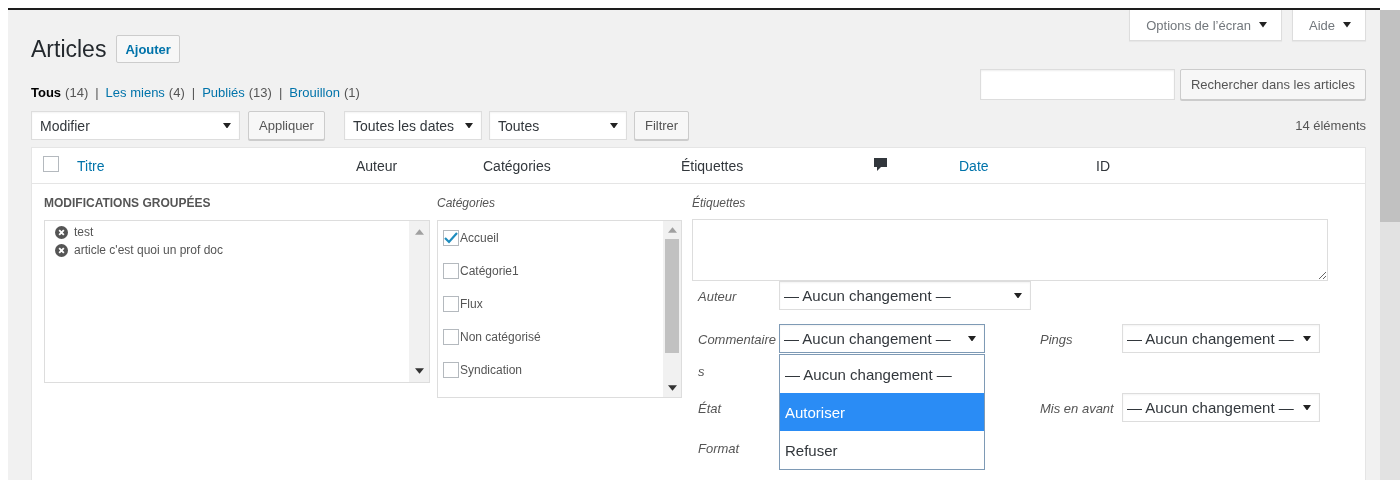 Image resolution: width=1400 pixels, height=480 pixels. Describe the element at coordinates (91, 165) in the screenshot. I see `column-header-link: Titre` at that location.